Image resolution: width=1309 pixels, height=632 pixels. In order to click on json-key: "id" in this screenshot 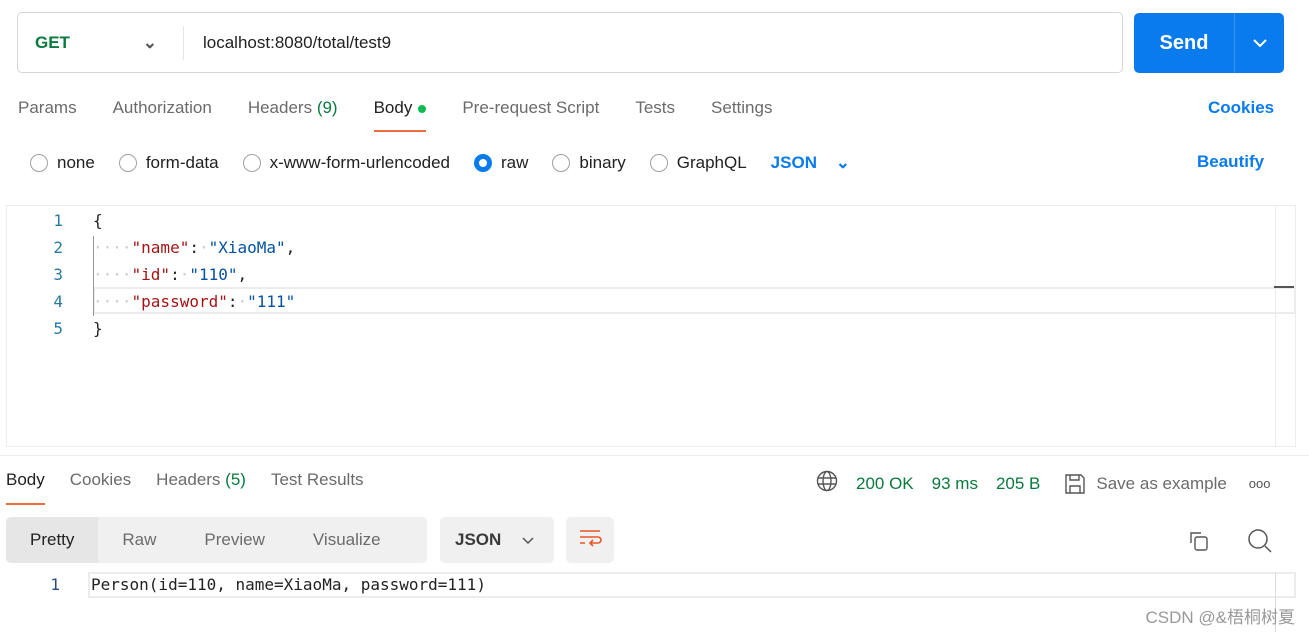, I will do `click(151, 274)`.